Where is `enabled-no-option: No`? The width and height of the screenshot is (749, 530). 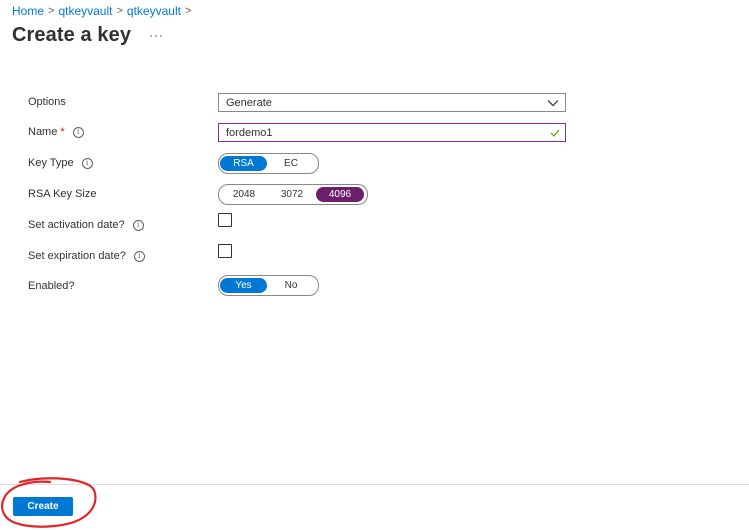
enabled-no-option: No is located at coordinates (291, 285).